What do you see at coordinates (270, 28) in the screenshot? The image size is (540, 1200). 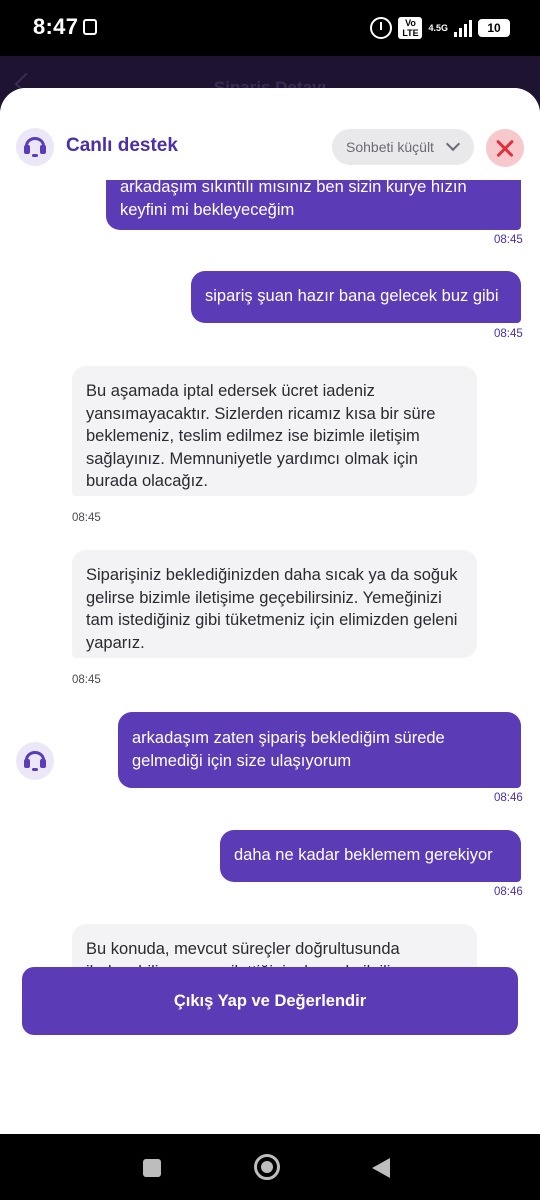 I see `status-bar: 8:47 Vo LTE 4.5G 10` at bounding box center [270, 28].